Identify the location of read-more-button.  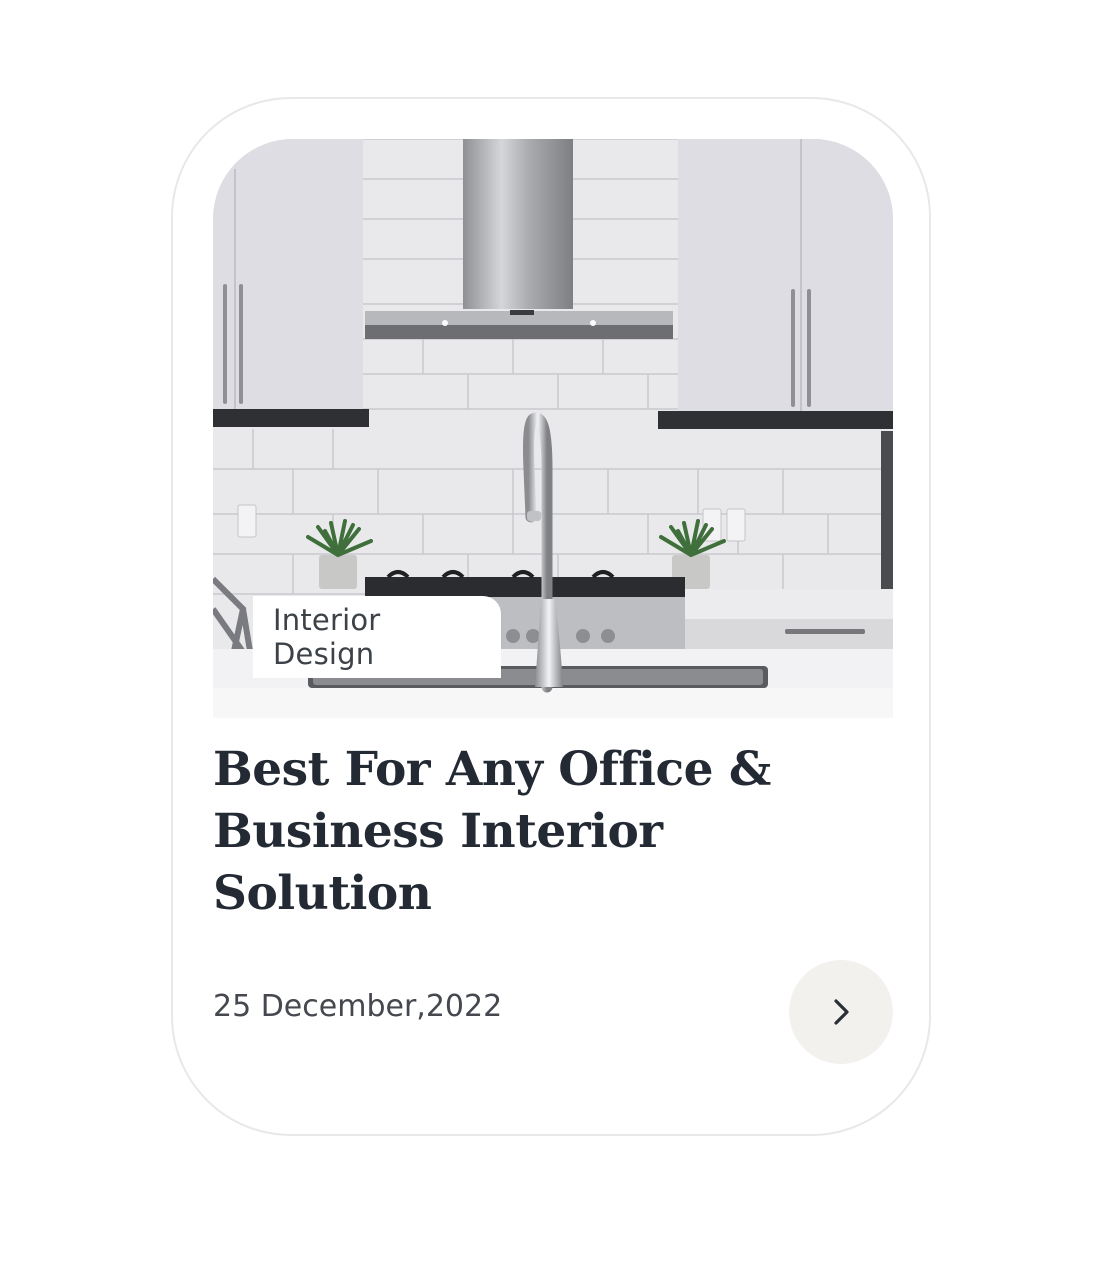
(841, 1012).